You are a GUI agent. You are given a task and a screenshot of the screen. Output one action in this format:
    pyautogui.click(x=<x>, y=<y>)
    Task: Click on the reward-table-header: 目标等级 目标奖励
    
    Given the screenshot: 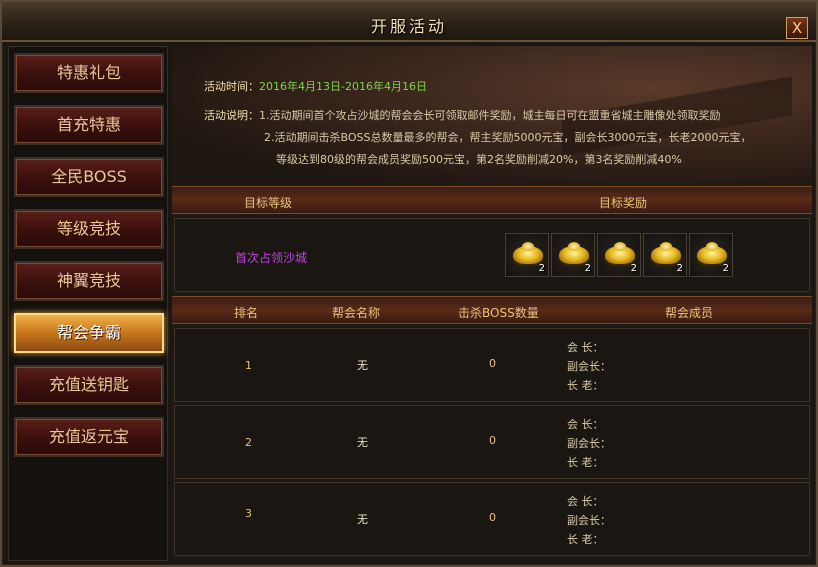 What is the action you would take?
    pyautogui.click(x=492, y=200)
    